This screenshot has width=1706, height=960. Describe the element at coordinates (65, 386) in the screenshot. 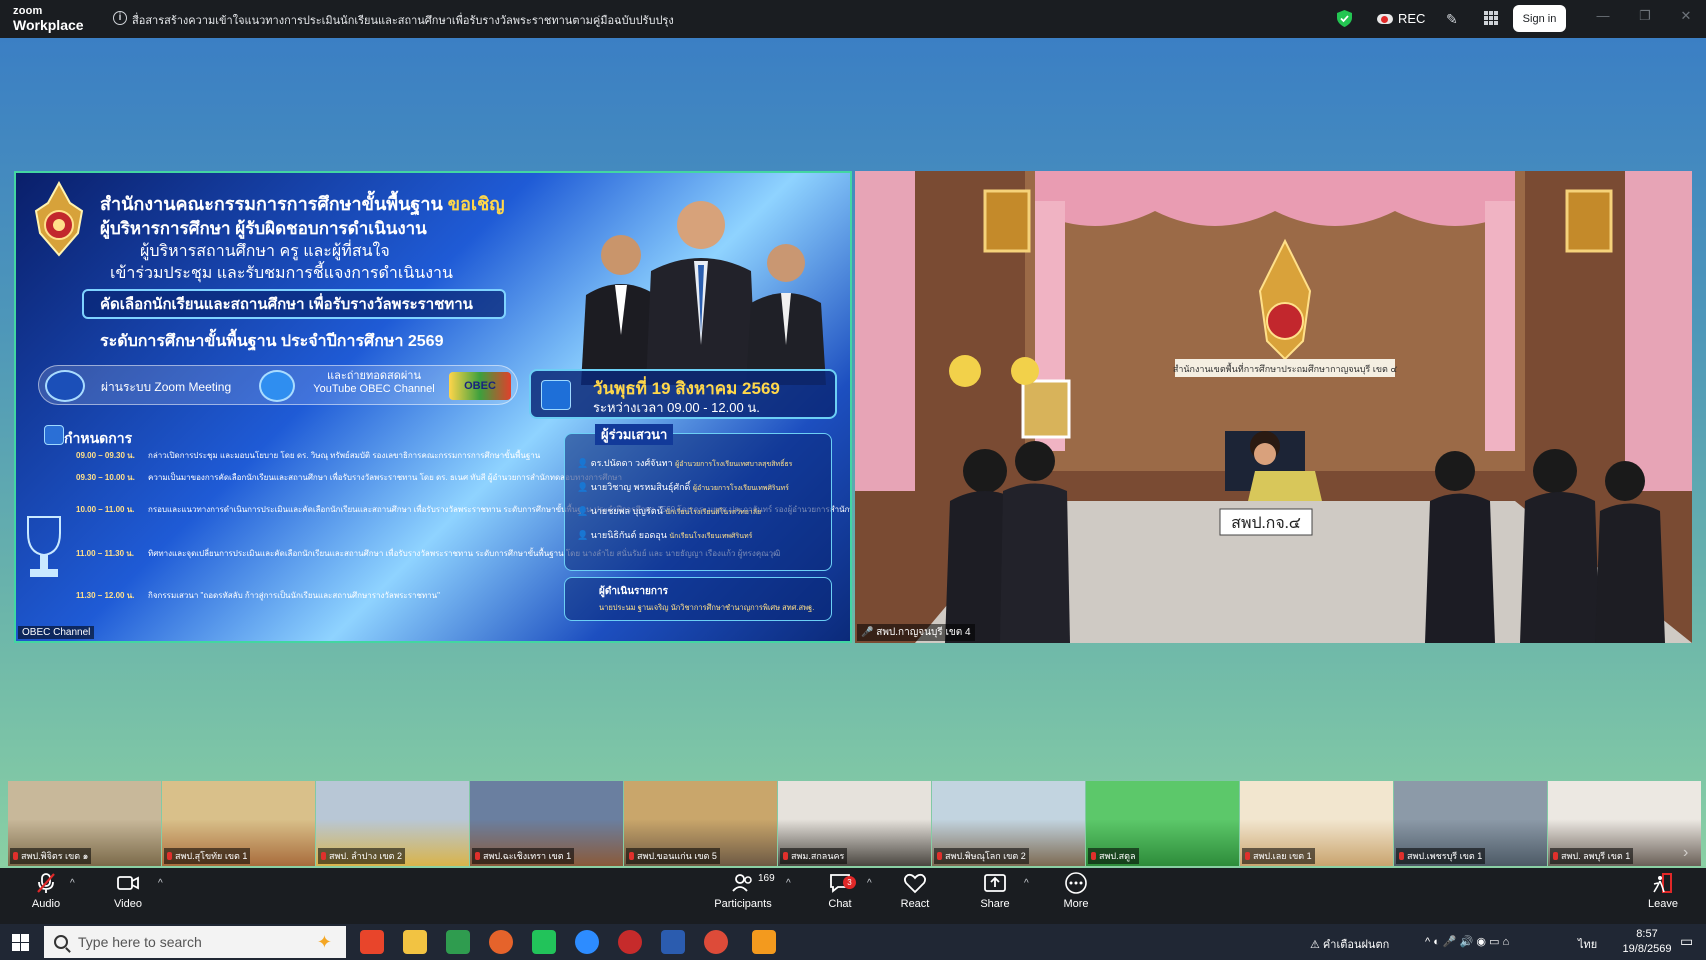

I see `participants-badge-icon` at that location.